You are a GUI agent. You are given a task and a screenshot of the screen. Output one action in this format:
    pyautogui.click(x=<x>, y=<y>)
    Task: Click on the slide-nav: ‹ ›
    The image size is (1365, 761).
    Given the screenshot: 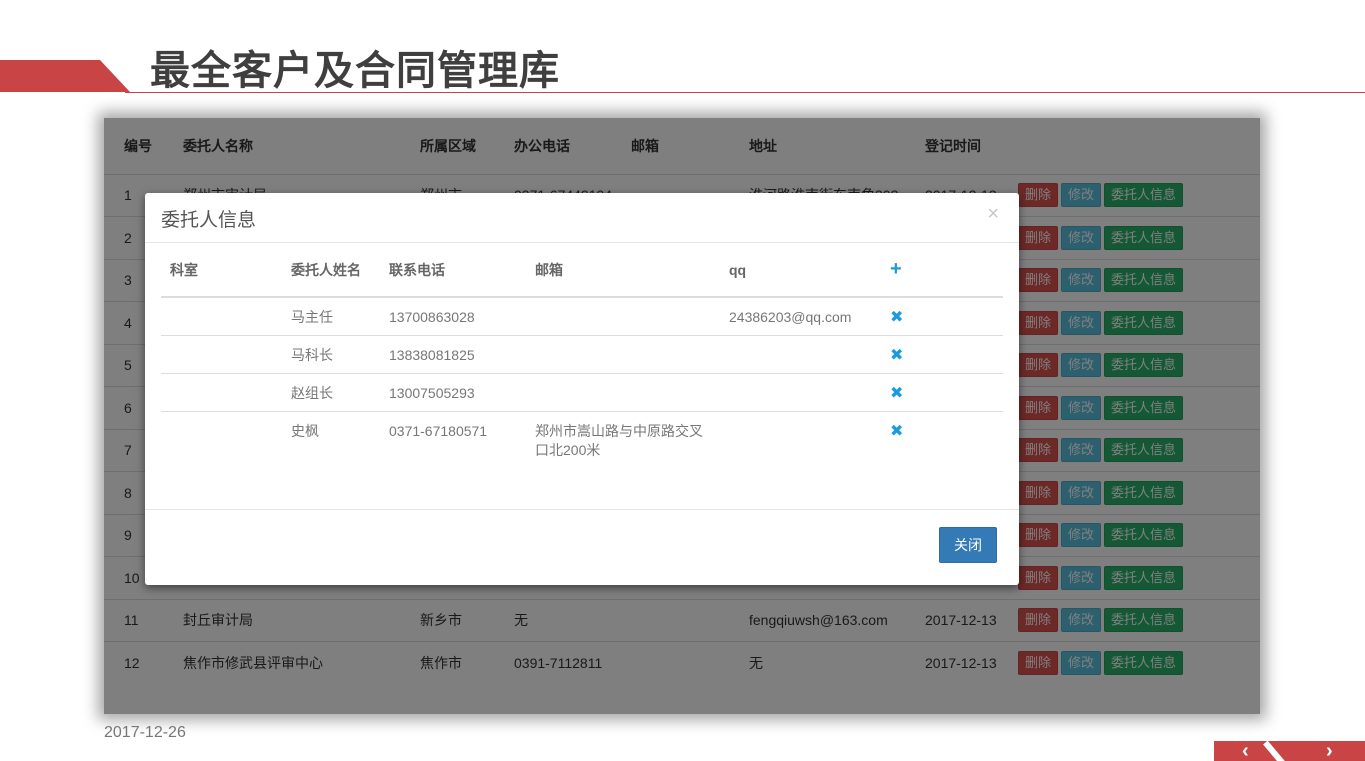 What is the action you would take?
    pyautogui.click(x=1289, y=750)
    